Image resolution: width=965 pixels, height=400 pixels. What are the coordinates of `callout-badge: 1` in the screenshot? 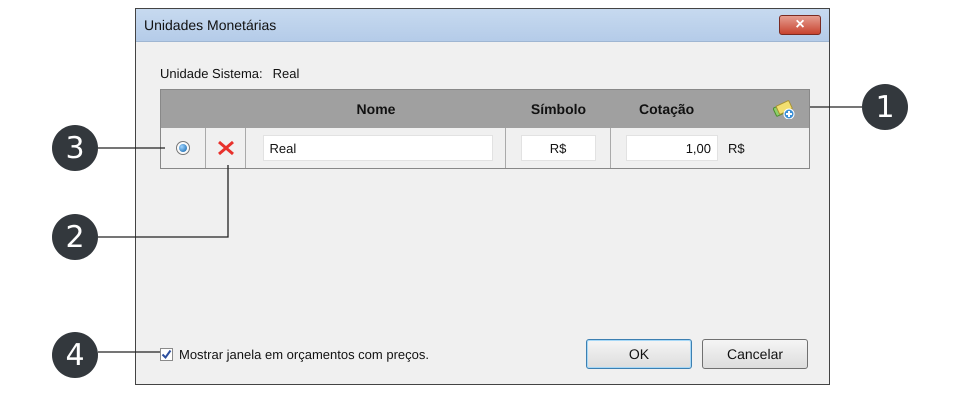 It's located at (885, 107).